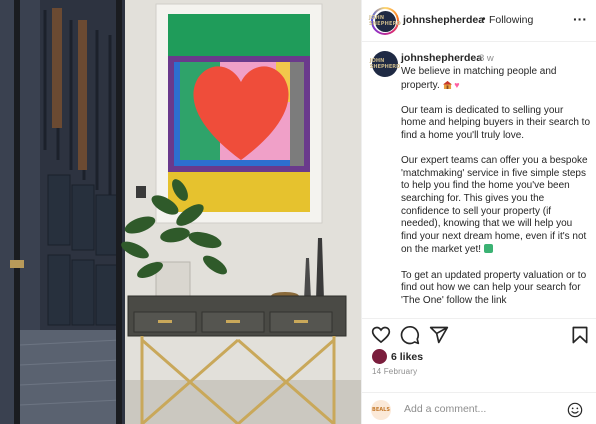 The width and height of the screenshot is (596, 424). I want to click on share-icon, so click(439, 335).